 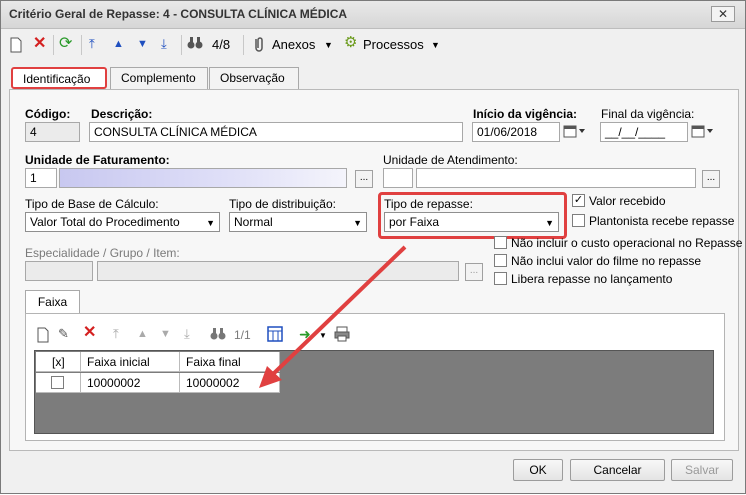 What do you see at coordinates (617, 470) in the screenshot?
I see `cancel-button: Cancelar` at bounding box center [617, 470].